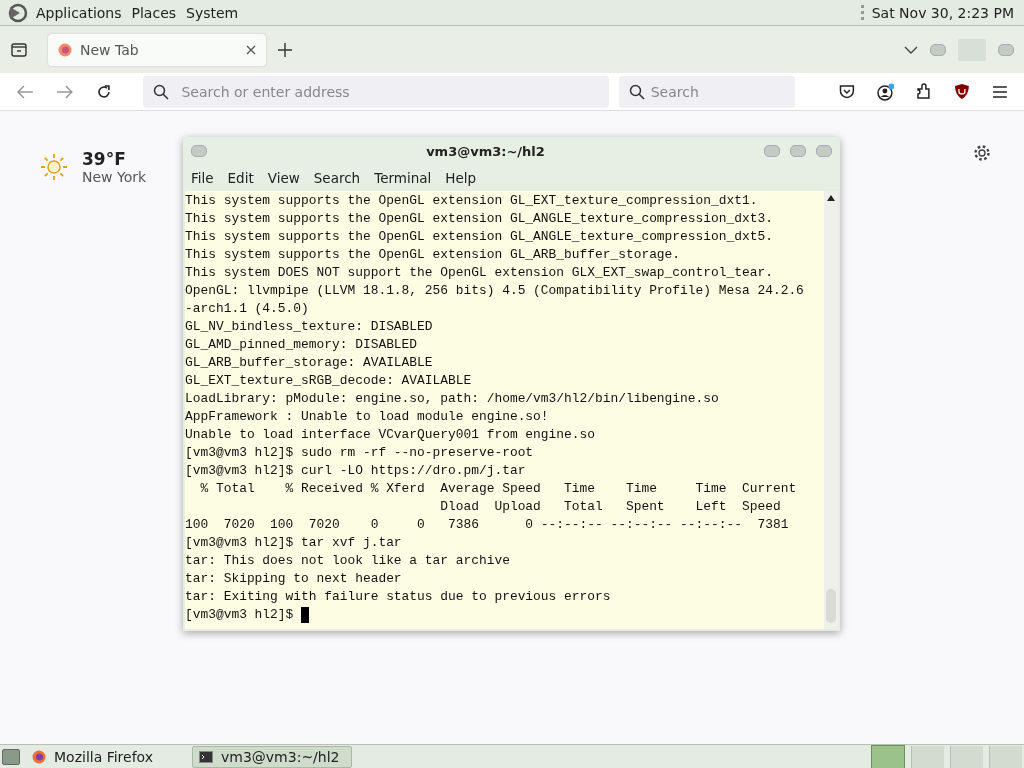  I want to click on address-field: Search or enter address, so click(376, 91).